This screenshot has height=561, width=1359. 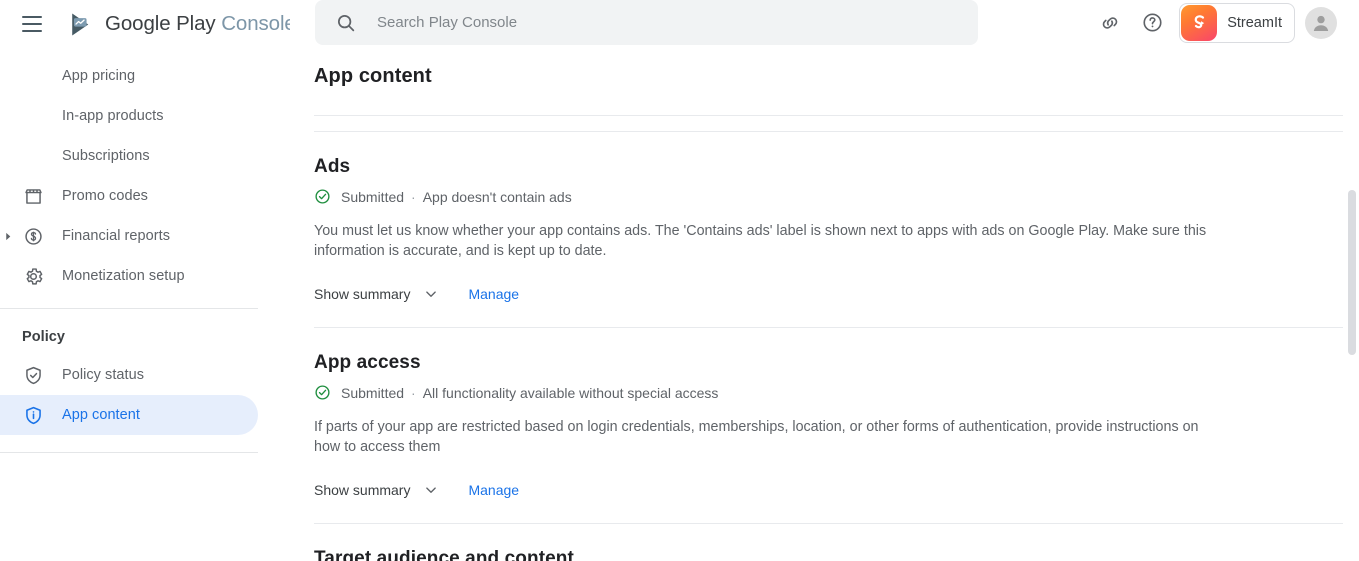 I want to click on brand-logo: Google Play Console, so click(x=179, y=24).